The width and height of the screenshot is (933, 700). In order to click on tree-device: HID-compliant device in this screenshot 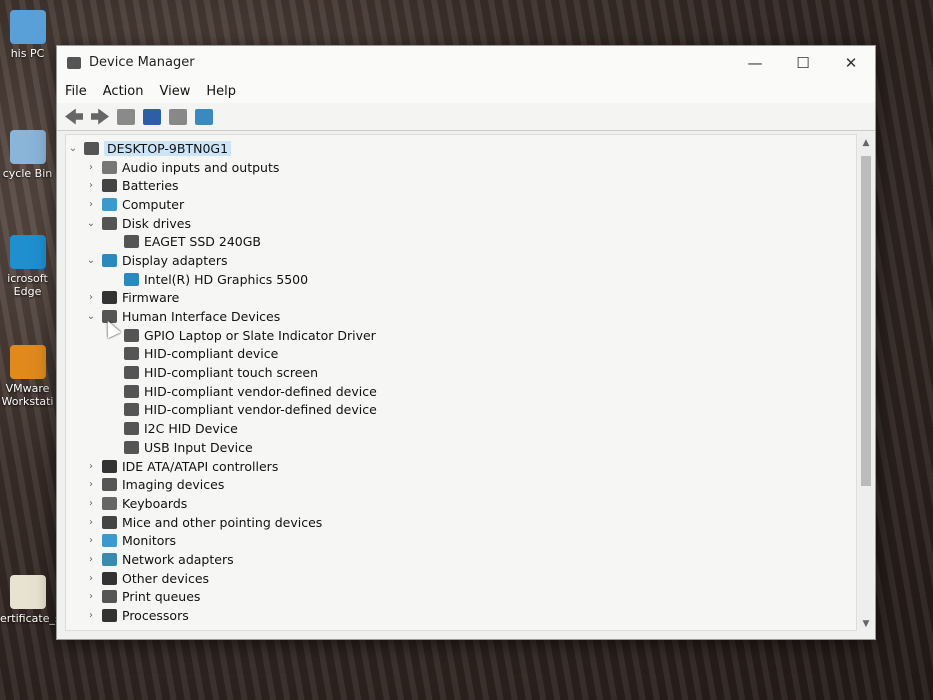, I will do `click(461, 354)`.